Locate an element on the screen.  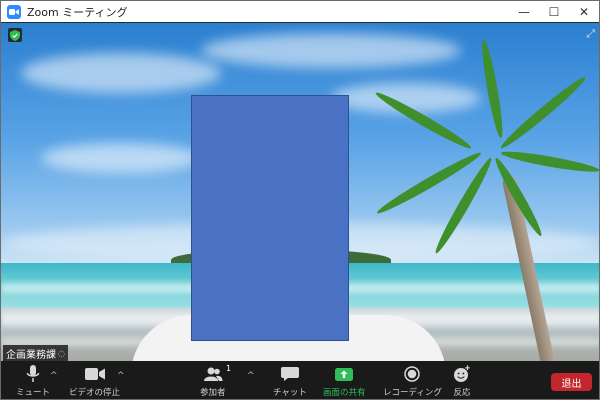
participants-button: 参加者 is located at coordinates (213, 381).